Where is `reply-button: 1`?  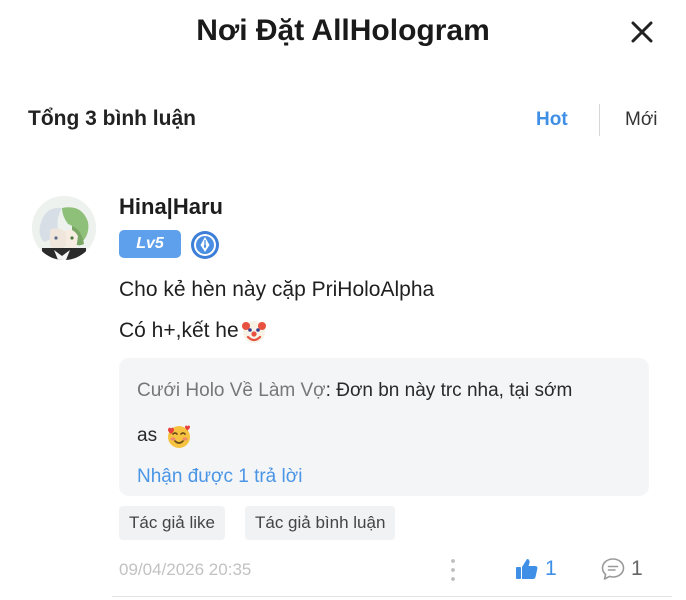 reply-button: 1 is located at coordinates (621, 569).